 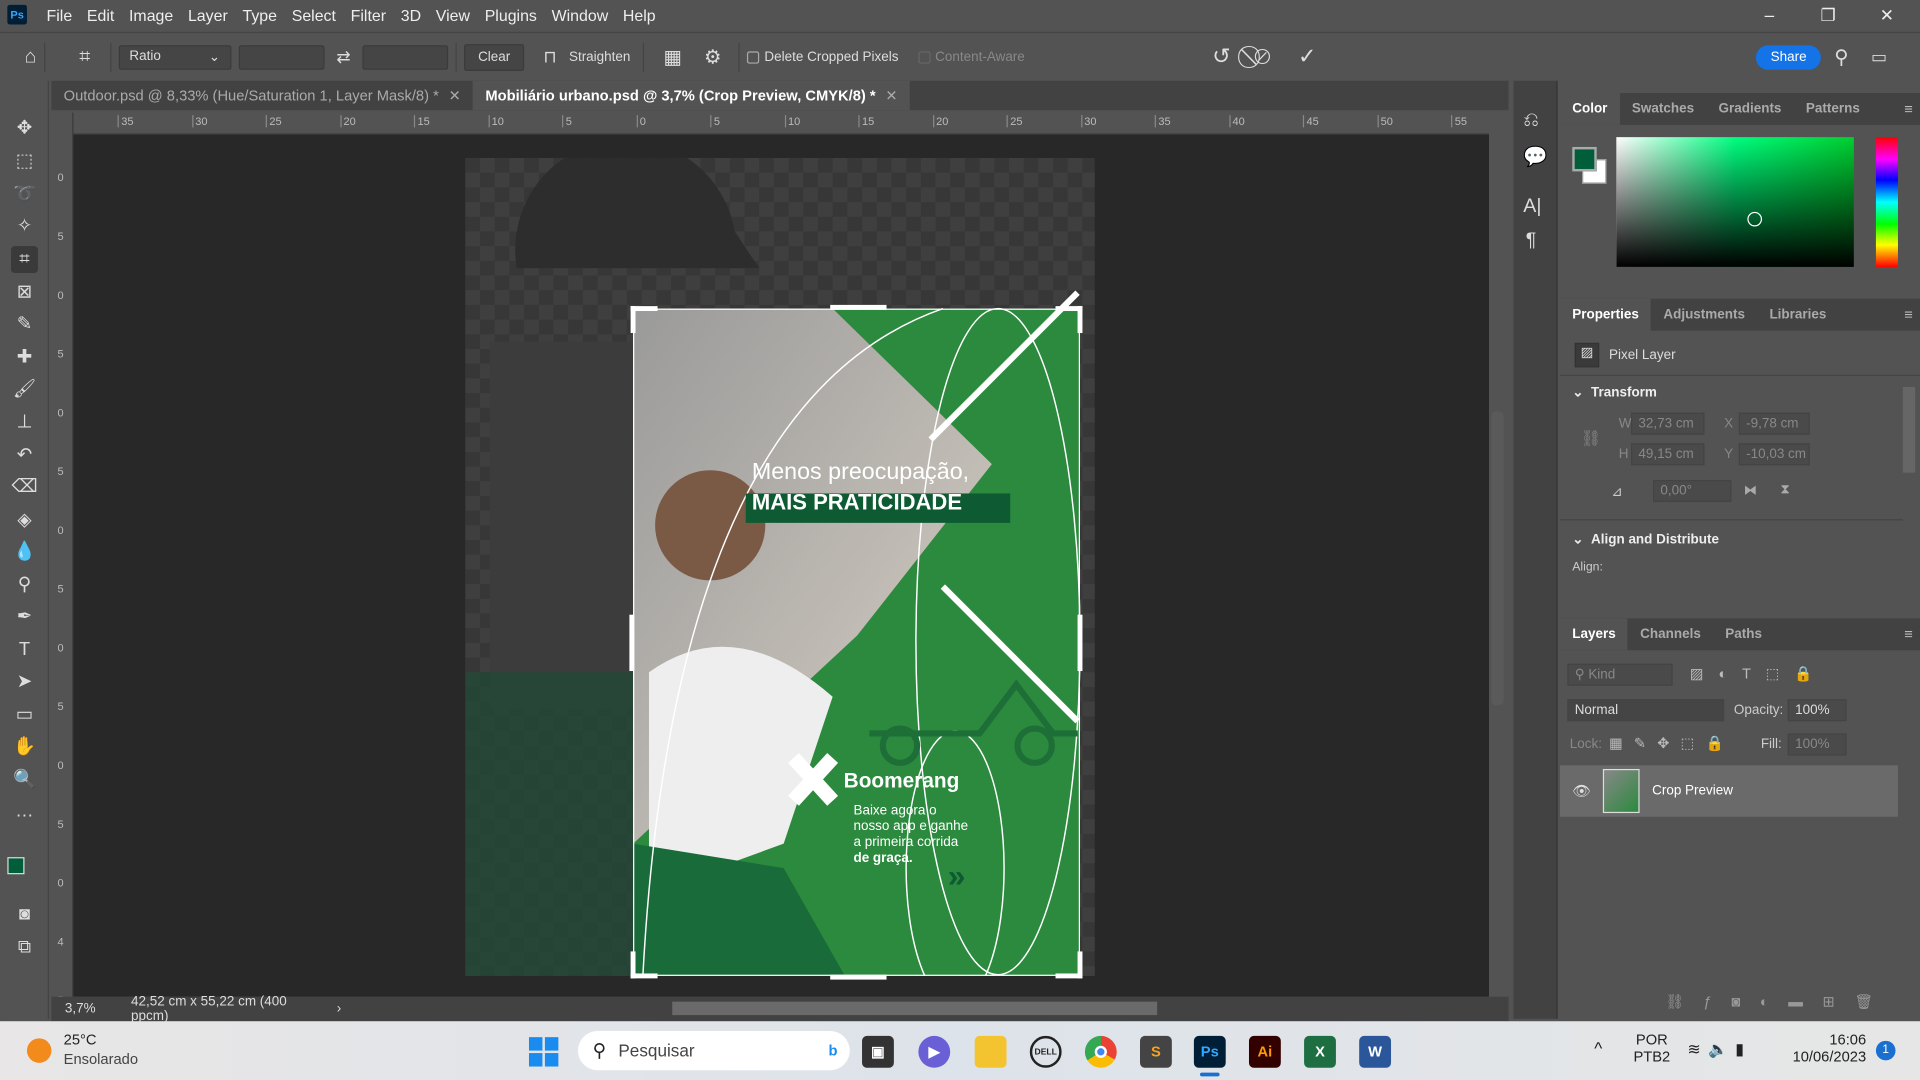 I want to click on status-menu-arrow: ›, so click(x=339, y=1009).